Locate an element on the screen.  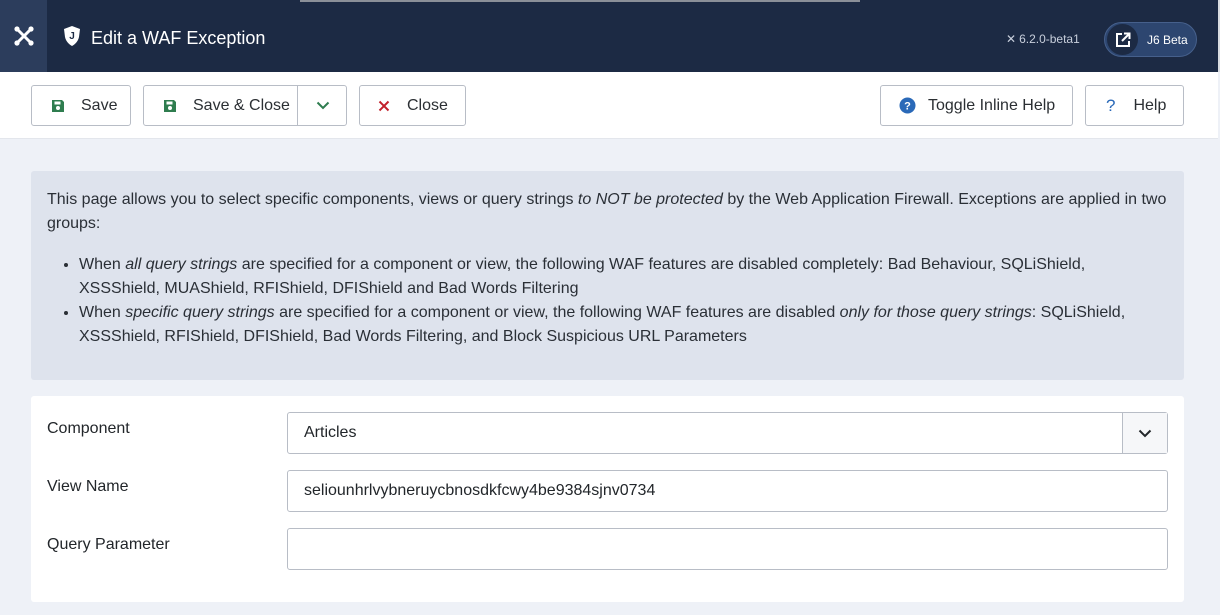
toggle-help-label: Toggle Inline Help is located at coordinates (992, 105).